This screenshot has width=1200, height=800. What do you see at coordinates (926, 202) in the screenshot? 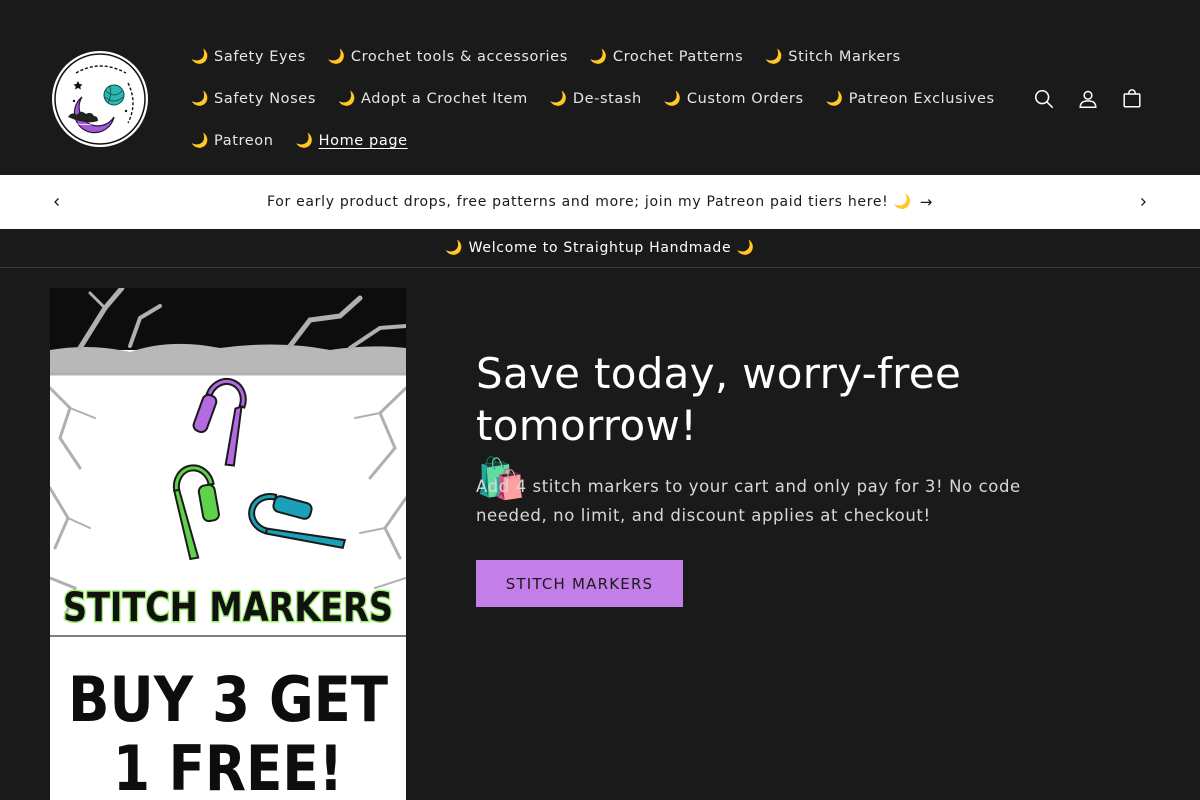
I see `arrow-right-icon: →` at bounding box center [926, 202].